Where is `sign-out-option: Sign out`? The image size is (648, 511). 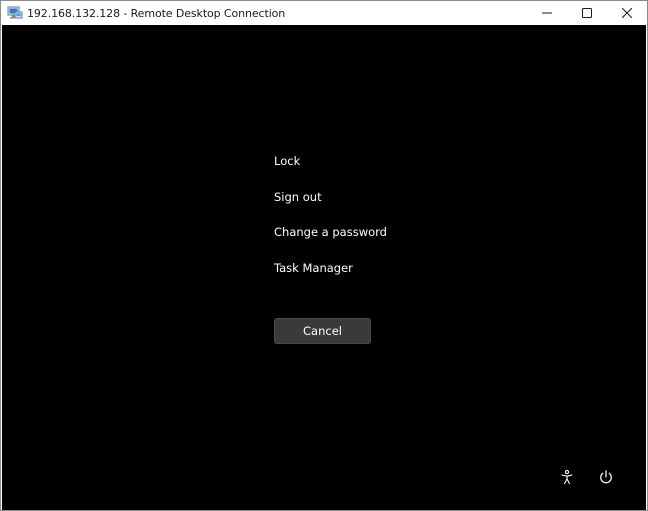 sign-out-option: Sign out is located at coordinates (298, 197).